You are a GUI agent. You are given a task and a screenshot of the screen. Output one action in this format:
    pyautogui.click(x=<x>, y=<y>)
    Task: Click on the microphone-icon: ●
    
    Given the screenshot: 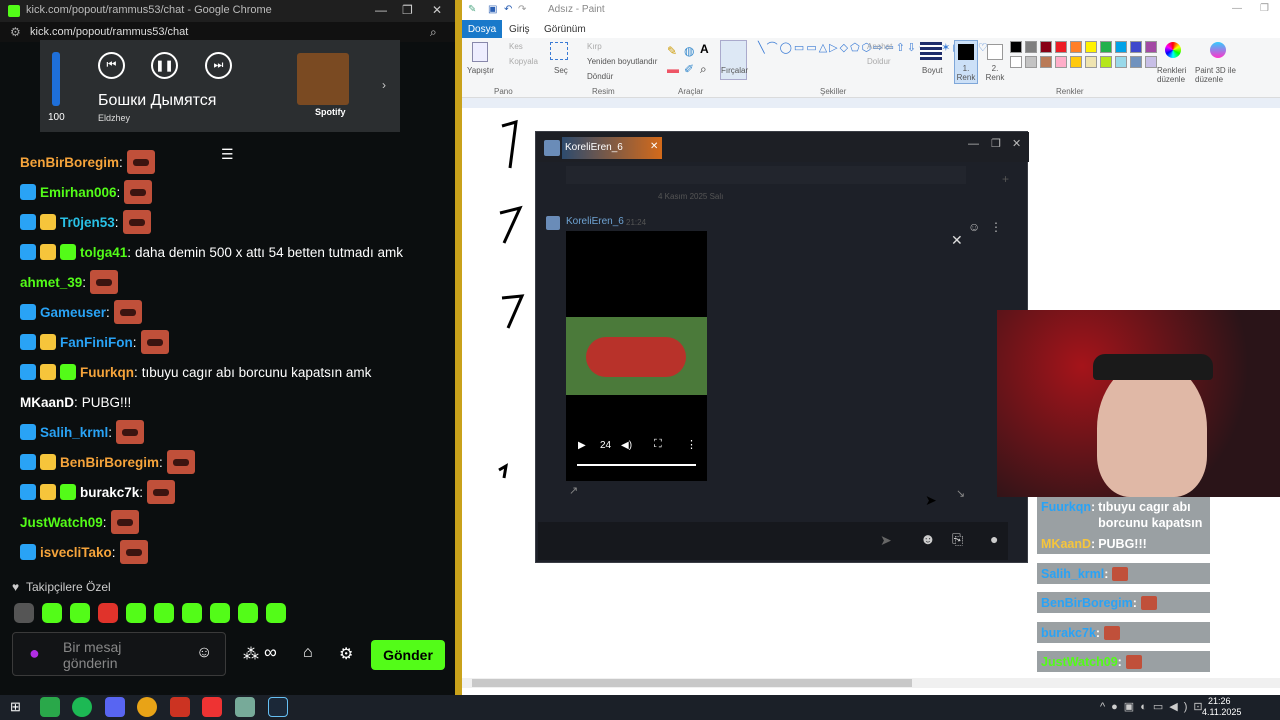 What is the action you would take?
    pyautogui.click(x=34, y=653)
    